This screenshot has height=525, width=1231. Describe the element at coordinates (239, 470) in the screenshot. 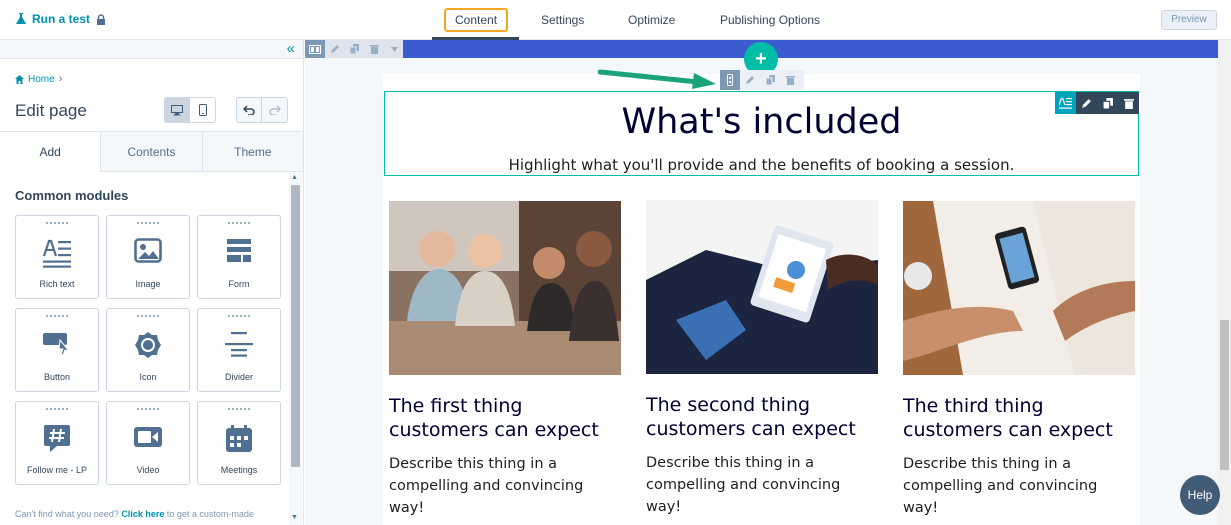

I see `module-label: Meetings` at that location.